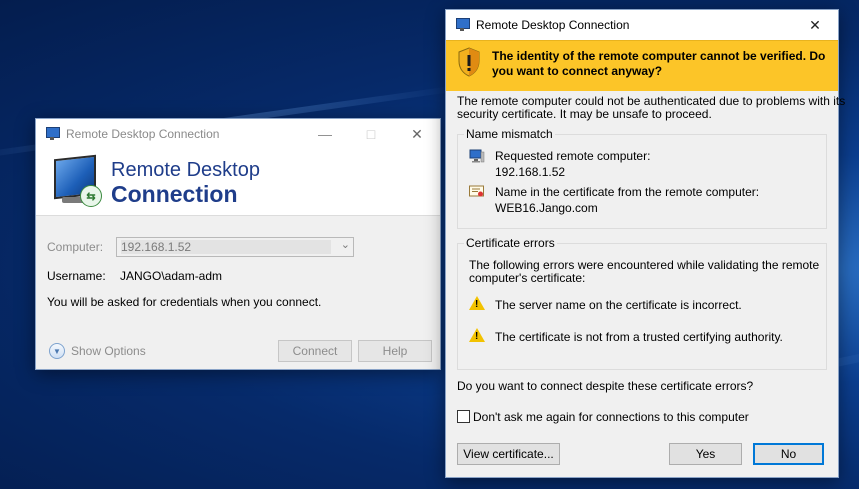  I want to click on computer-label: Computer:, so click(75, 247).